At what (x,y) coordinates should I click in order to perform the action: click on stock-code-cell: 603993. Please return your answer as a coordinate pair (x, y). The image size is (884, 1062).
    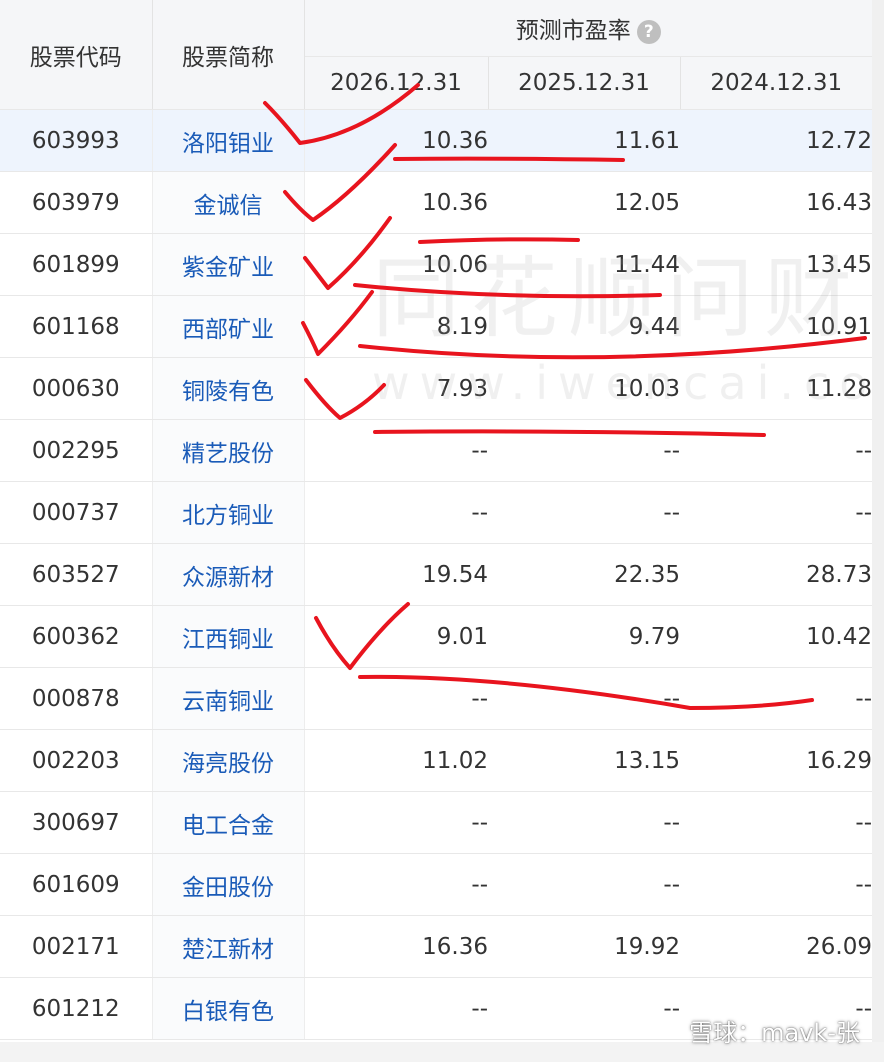
    Looking at the image, I should click on (76, 140).